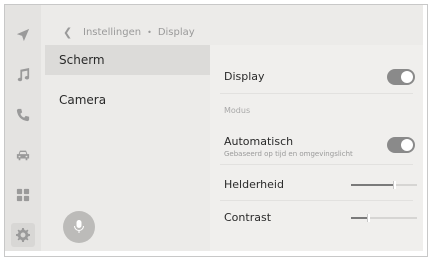 The width and height of the screenshot is (432, 261). What do you see at coordinates (384, 218) in the screenshot?
I see `contrast-slider` at bounding box center [384, 218].